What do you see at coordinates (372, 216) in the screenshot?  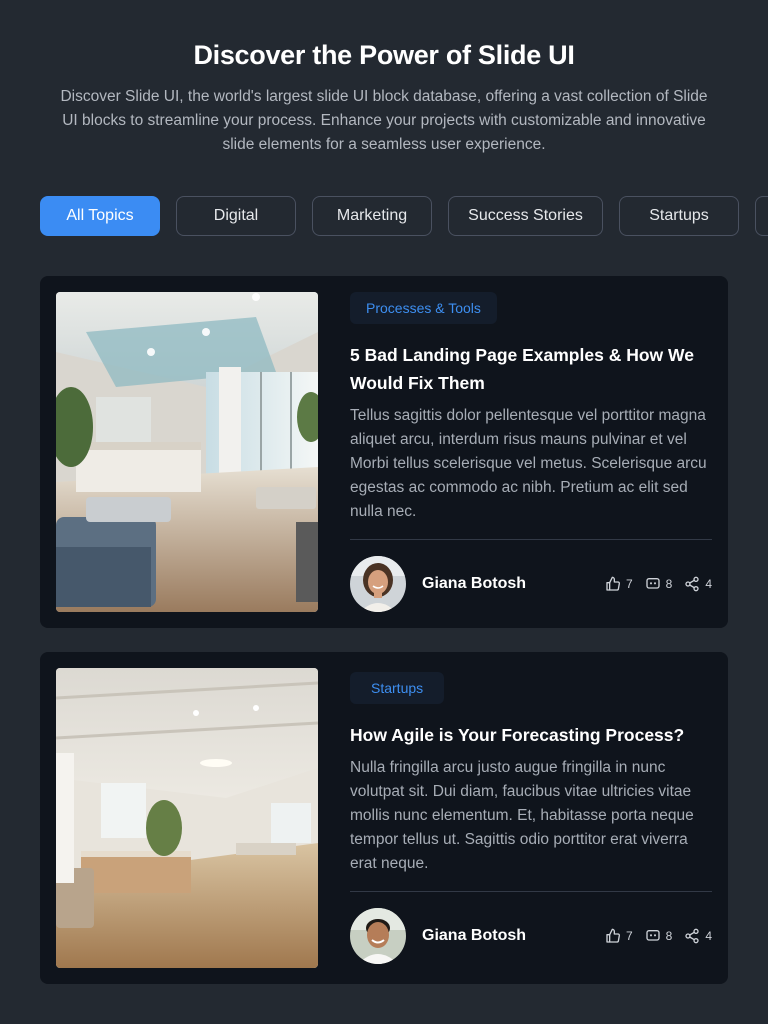 I see `filter-chip-marketing: Marketing` at bounding box center [372, 216].